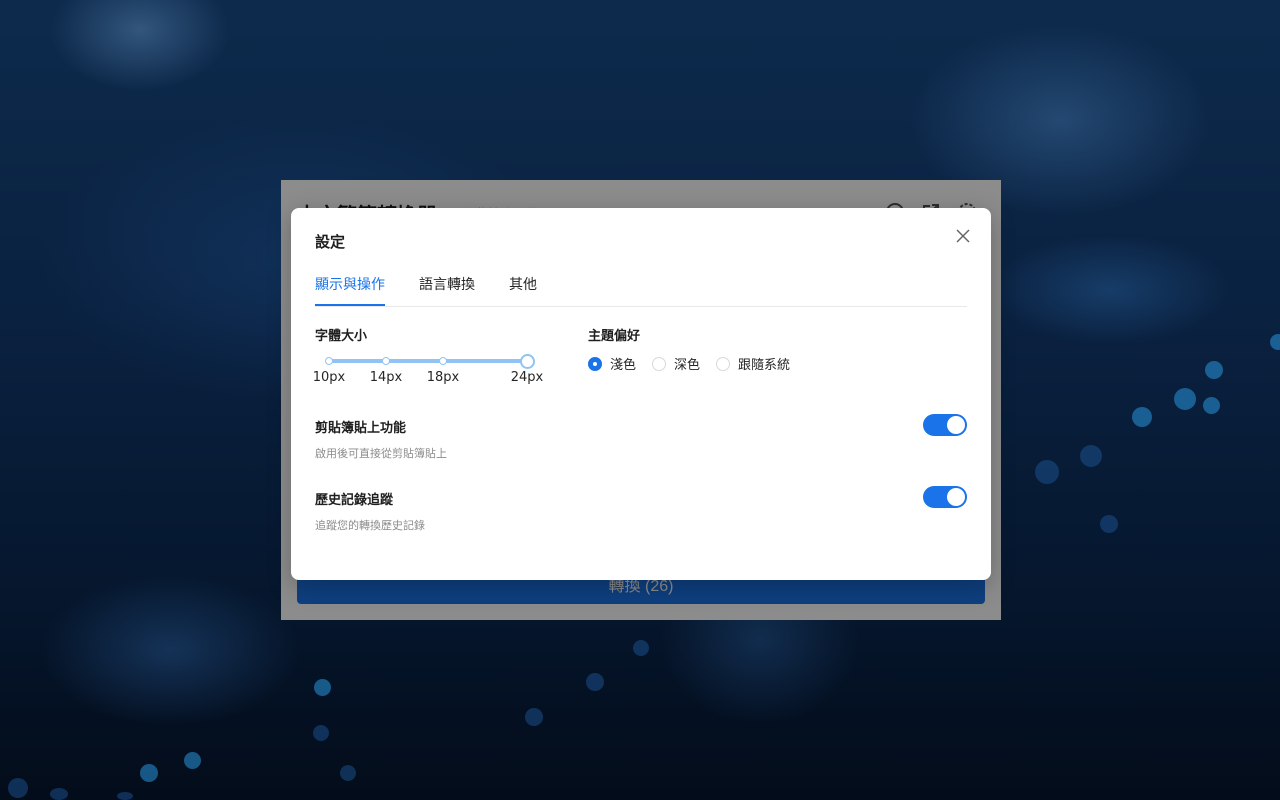 This screenshot has width=1280, height=800. I want to click on radio-light, so click(595, 363).